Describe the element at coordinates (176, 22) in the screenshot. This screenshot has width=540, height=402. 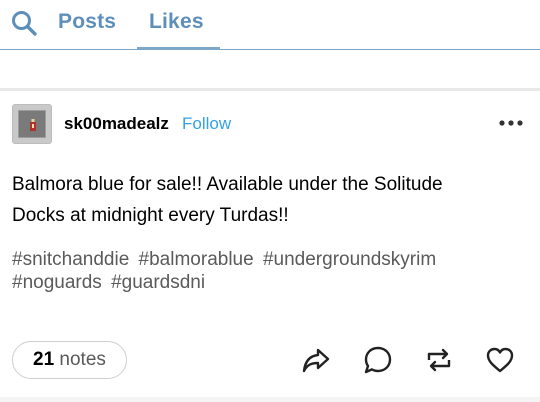
I see `tab-likes: Likes` at that location.